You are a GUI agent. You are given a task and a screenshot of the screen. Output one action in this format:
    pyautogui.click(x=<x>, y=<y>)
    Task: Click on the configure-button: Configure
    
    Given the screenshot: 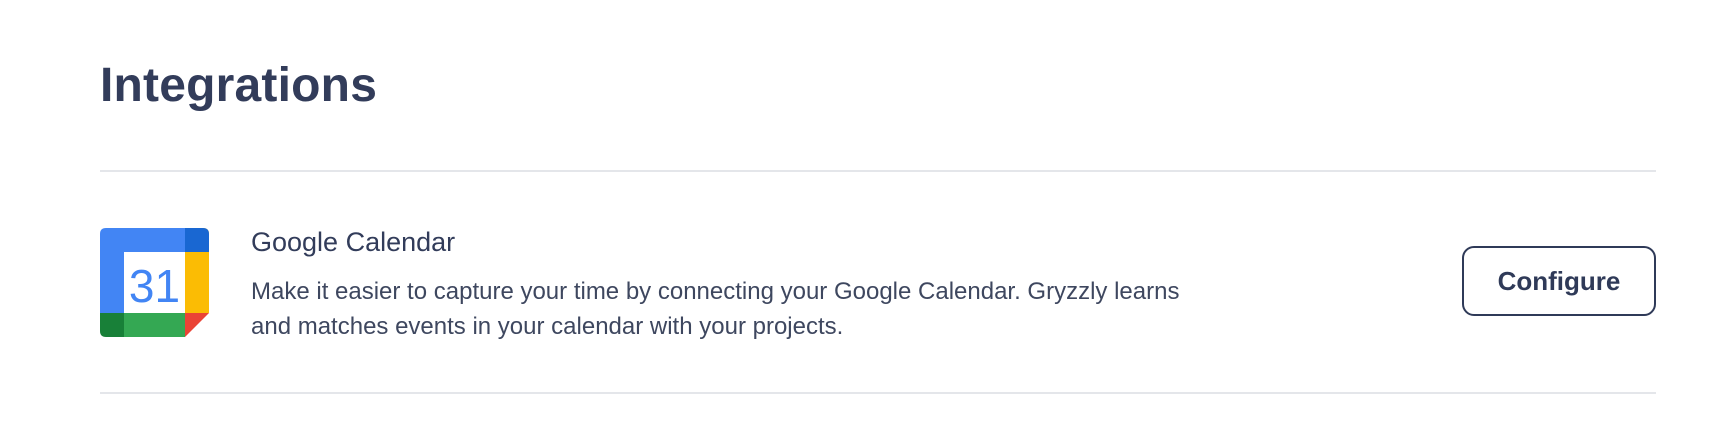 What is the action you would take?
    pyautogui.click(x=1559, y=281)
    